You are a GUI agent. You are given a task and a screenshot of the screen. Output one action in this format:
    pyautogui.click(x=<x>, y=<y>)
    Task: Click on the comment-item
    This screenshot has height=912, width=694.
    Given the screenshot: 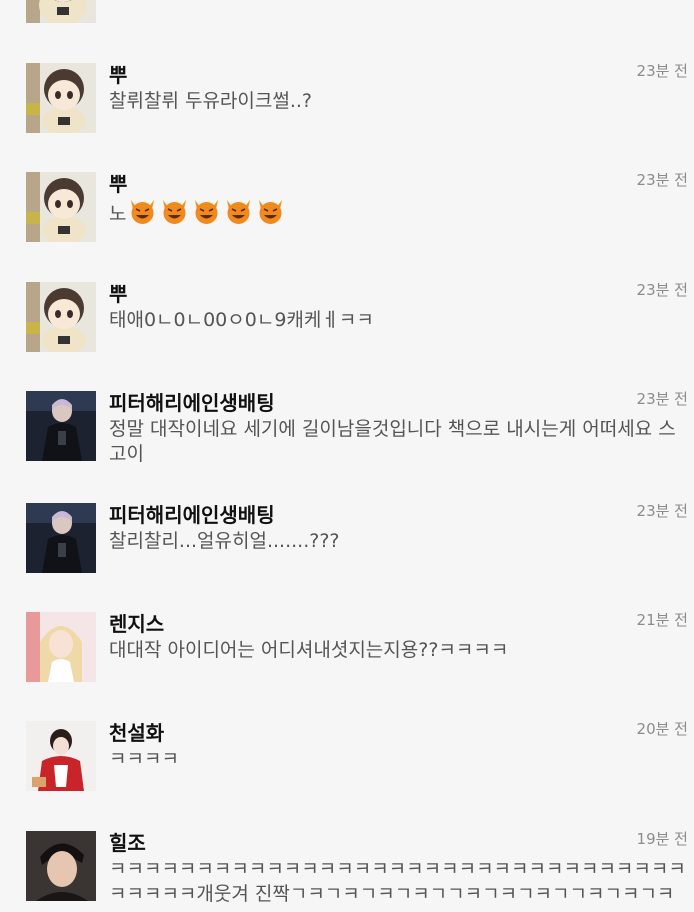 What is the action you would take?
    pyautogui.click(x=347, y=11)
    